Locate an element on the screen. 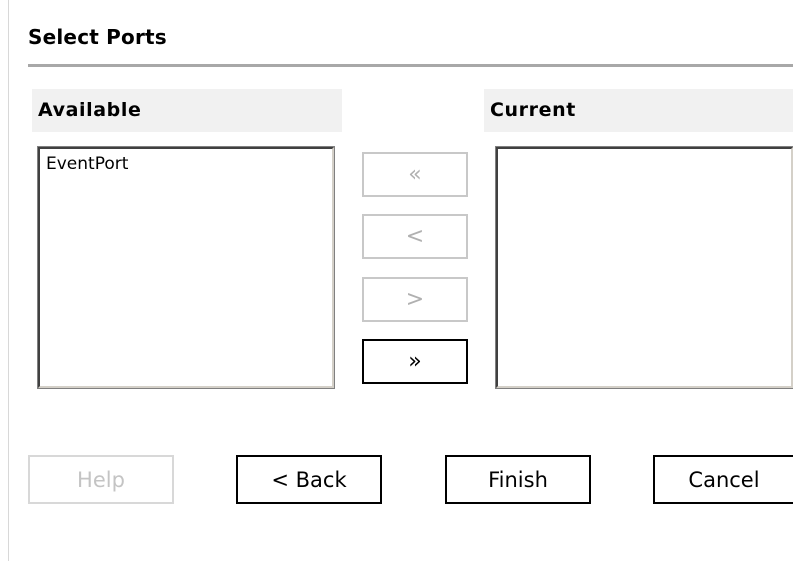 This screenshot has width=793, height=561. back-button: < Back is located at coordinates (309, 479).